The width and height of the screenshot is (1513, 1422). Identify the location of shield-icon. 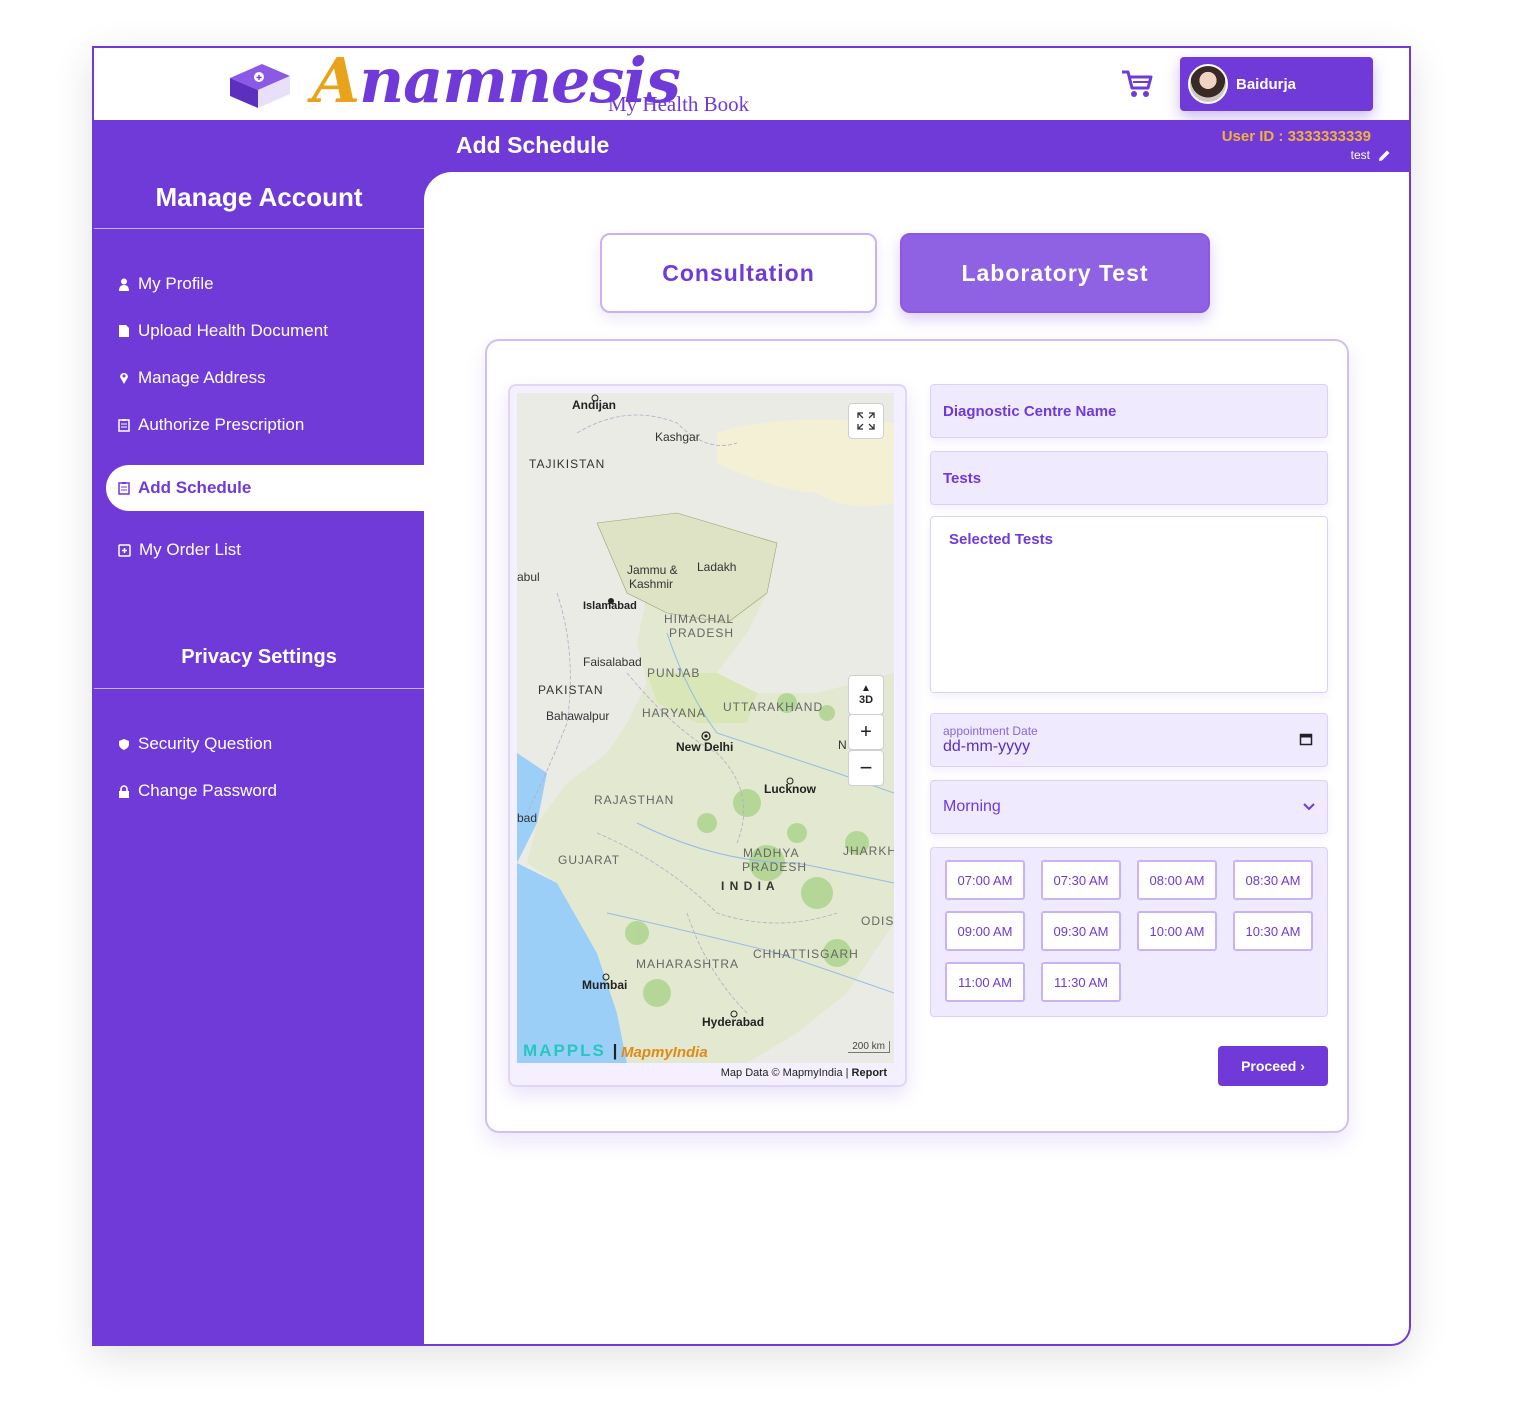
(124, 744).